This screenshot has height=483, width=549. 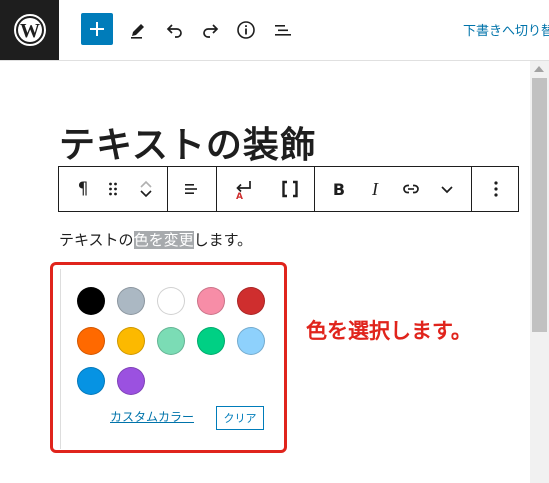 I want to click on vertical-scrollbar, so click(x=539, y=272).